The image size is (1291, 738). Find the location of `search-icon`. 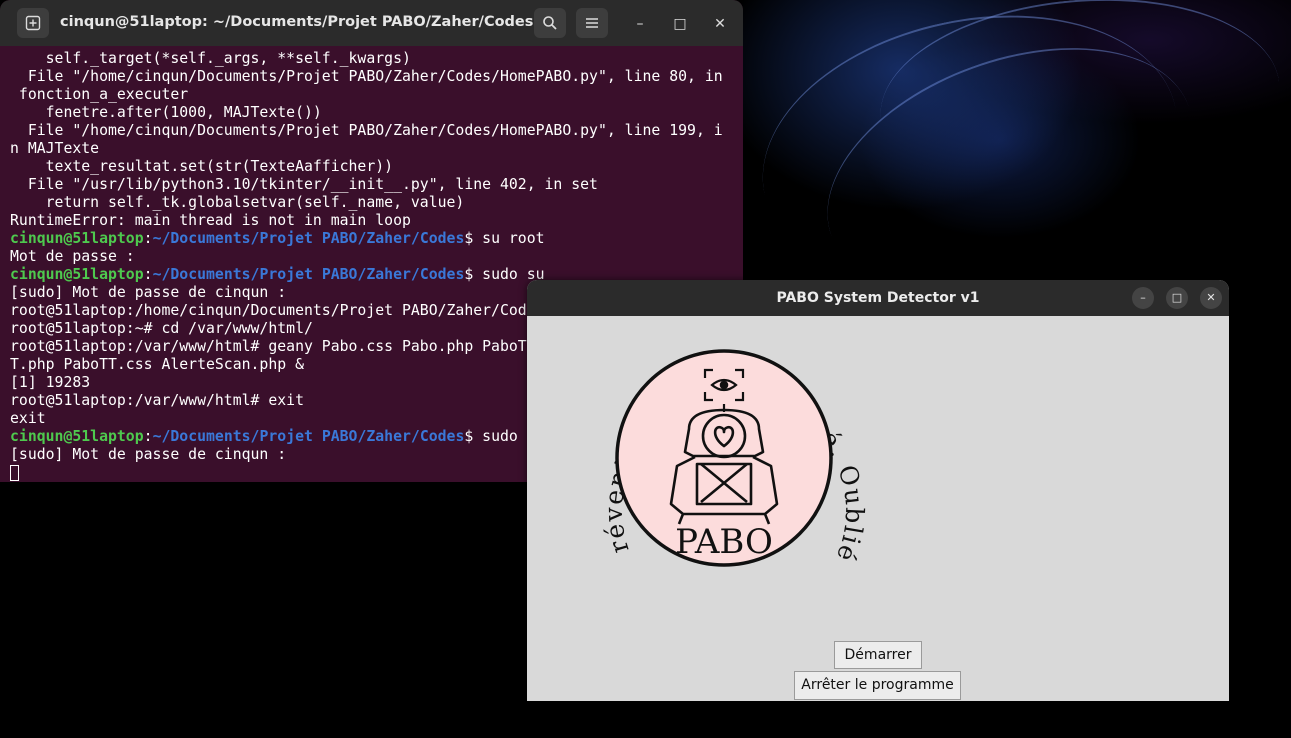

search-icon is located at coordinates (550, 23).